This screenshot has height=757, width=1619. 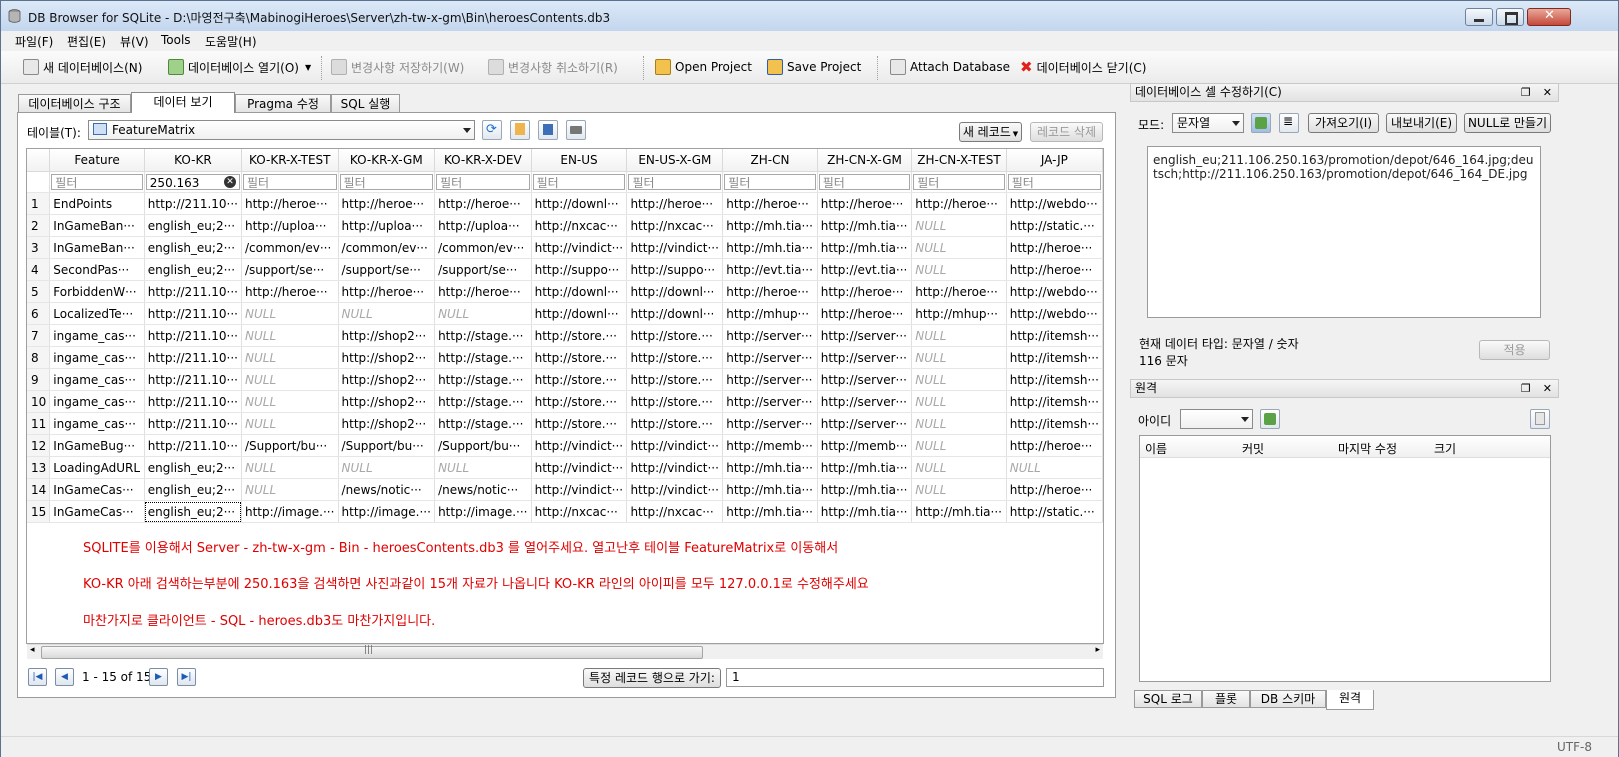 I want to click on menu-edit: 편집(E), so click(x=86, y=41).